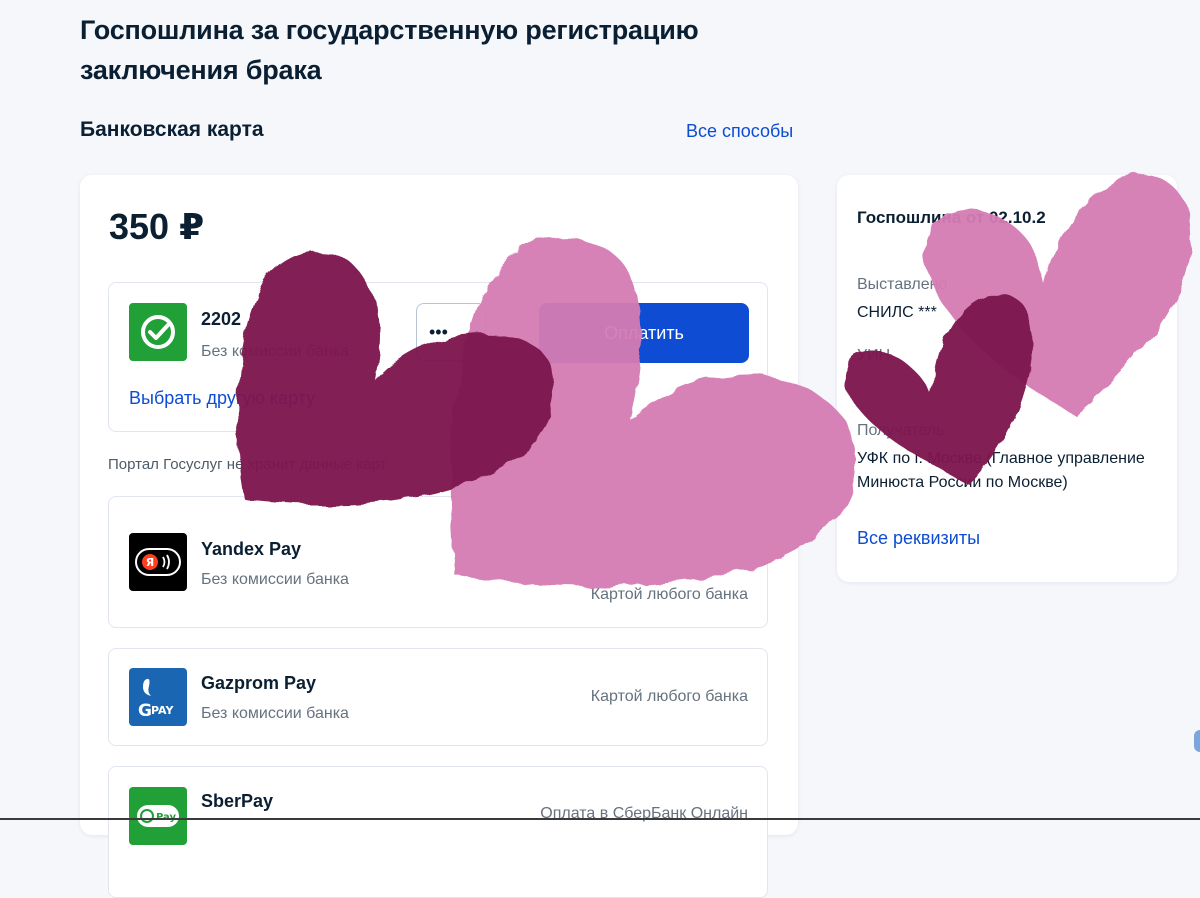 This screenshot has width=1200, height=898. What do you see at coordinates (237, 801) in the screenshot?
I see `method-name: SberPay` at bounding box center [237, 801].